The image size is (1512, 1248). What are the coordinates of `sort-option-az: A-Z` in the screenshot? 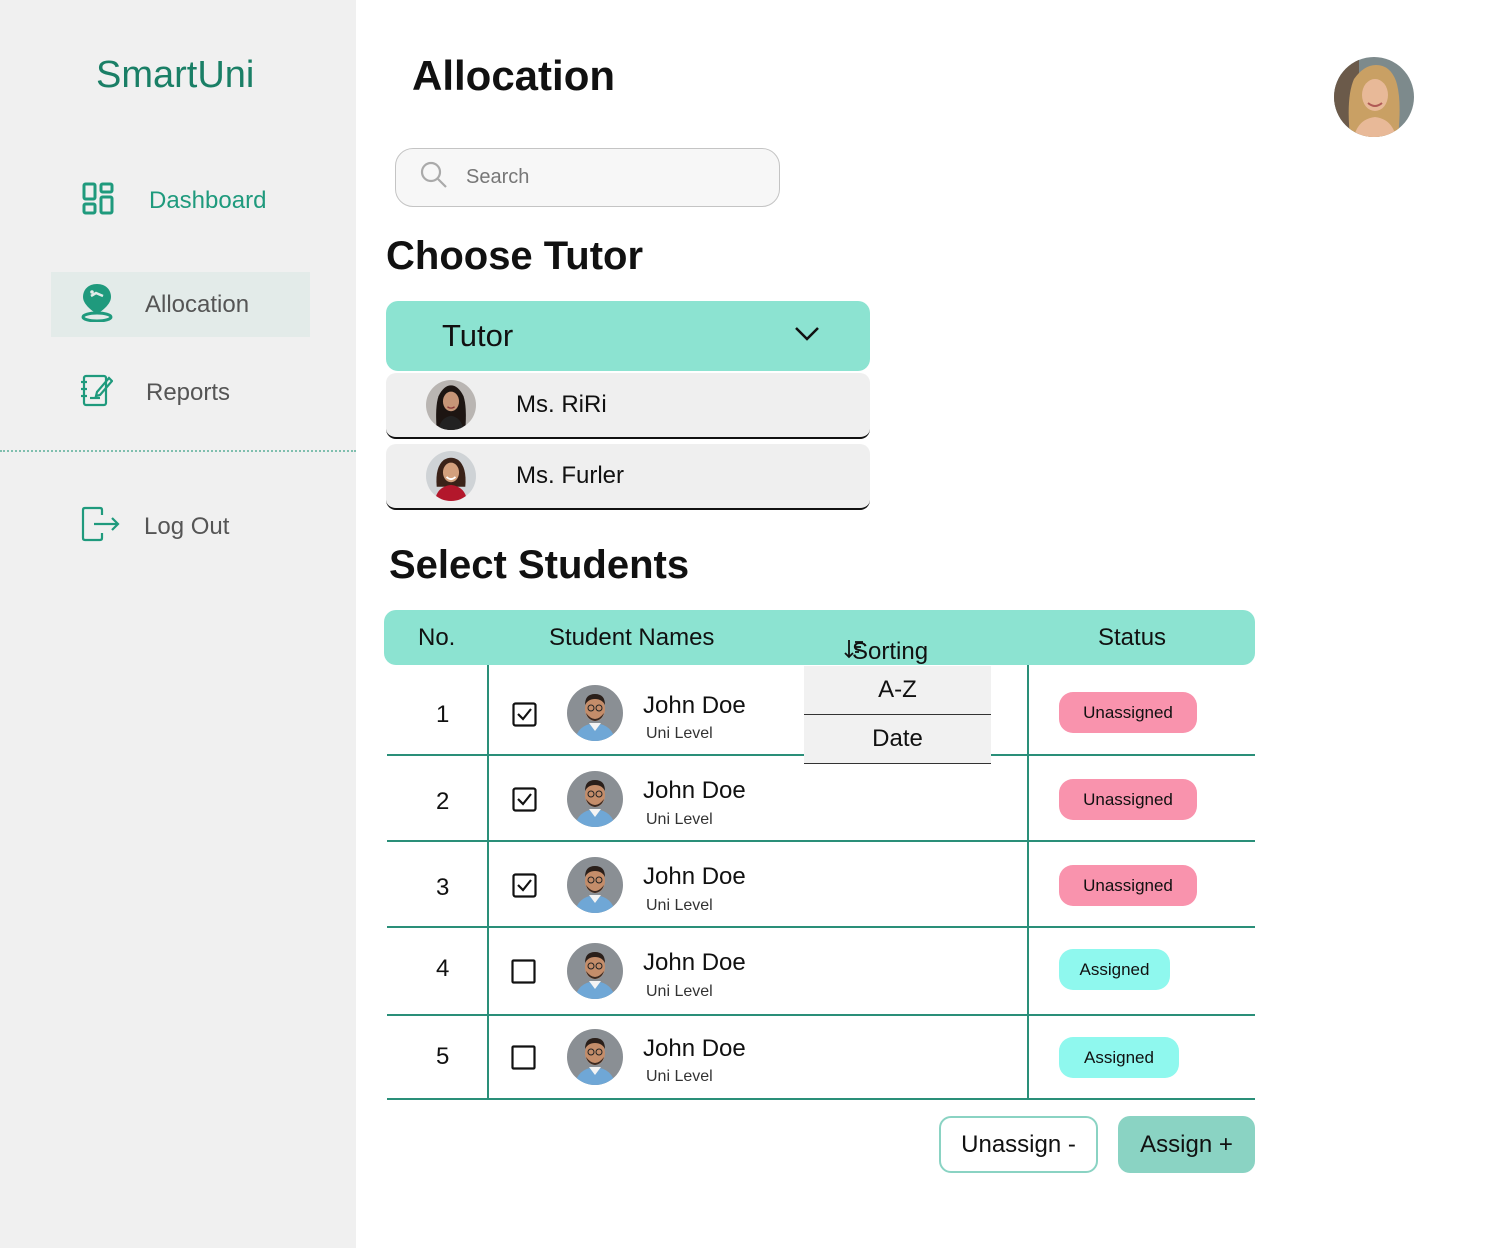 It's located at (897, 690).